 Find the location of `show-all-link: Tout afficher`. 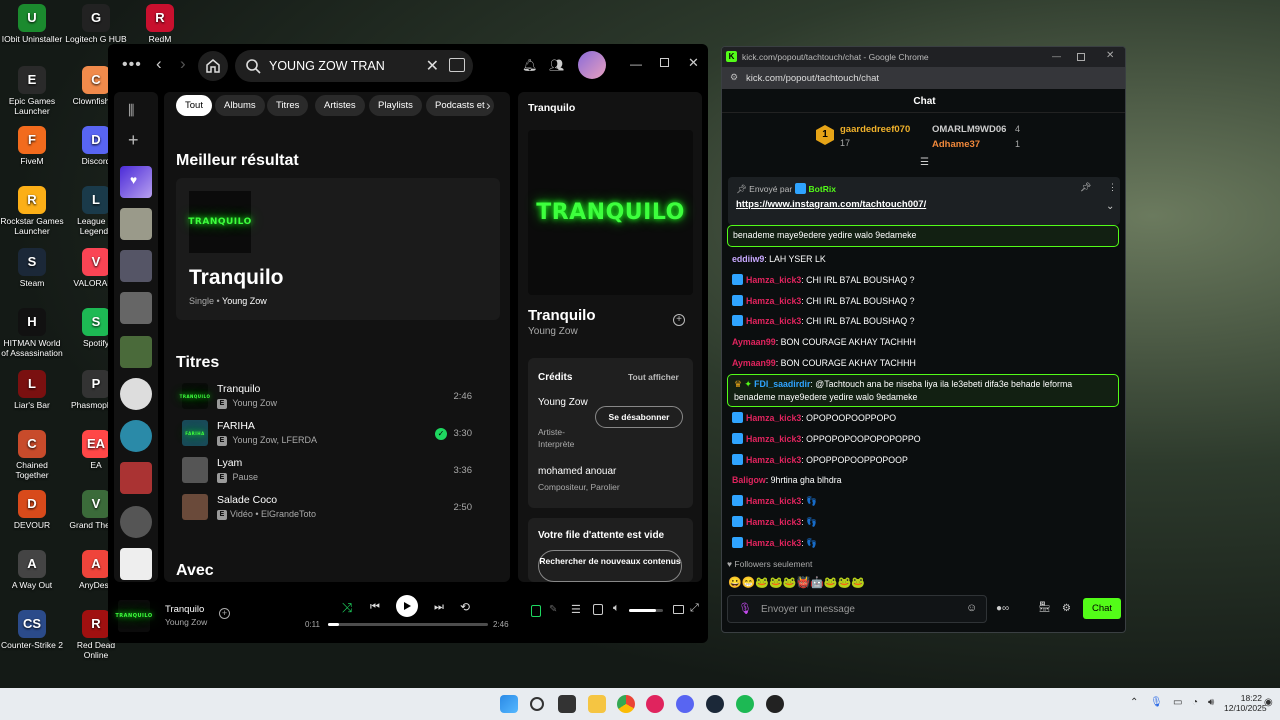

show-all-link: Tout afficher is located at coordinates (653, 377).